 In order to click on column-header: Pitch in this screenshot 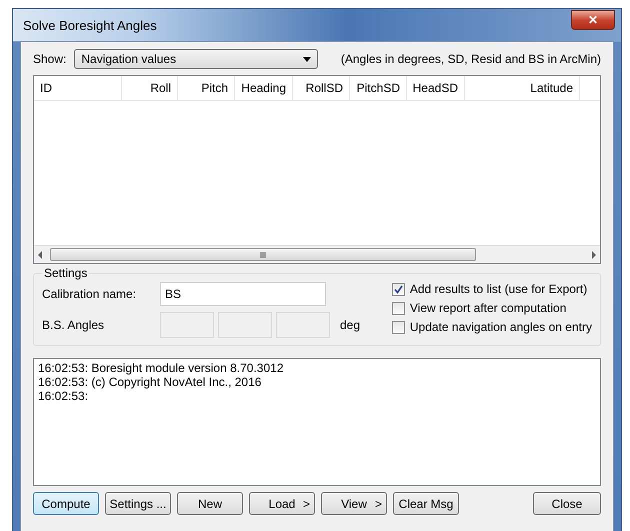, I will do `click(206, 88)`.